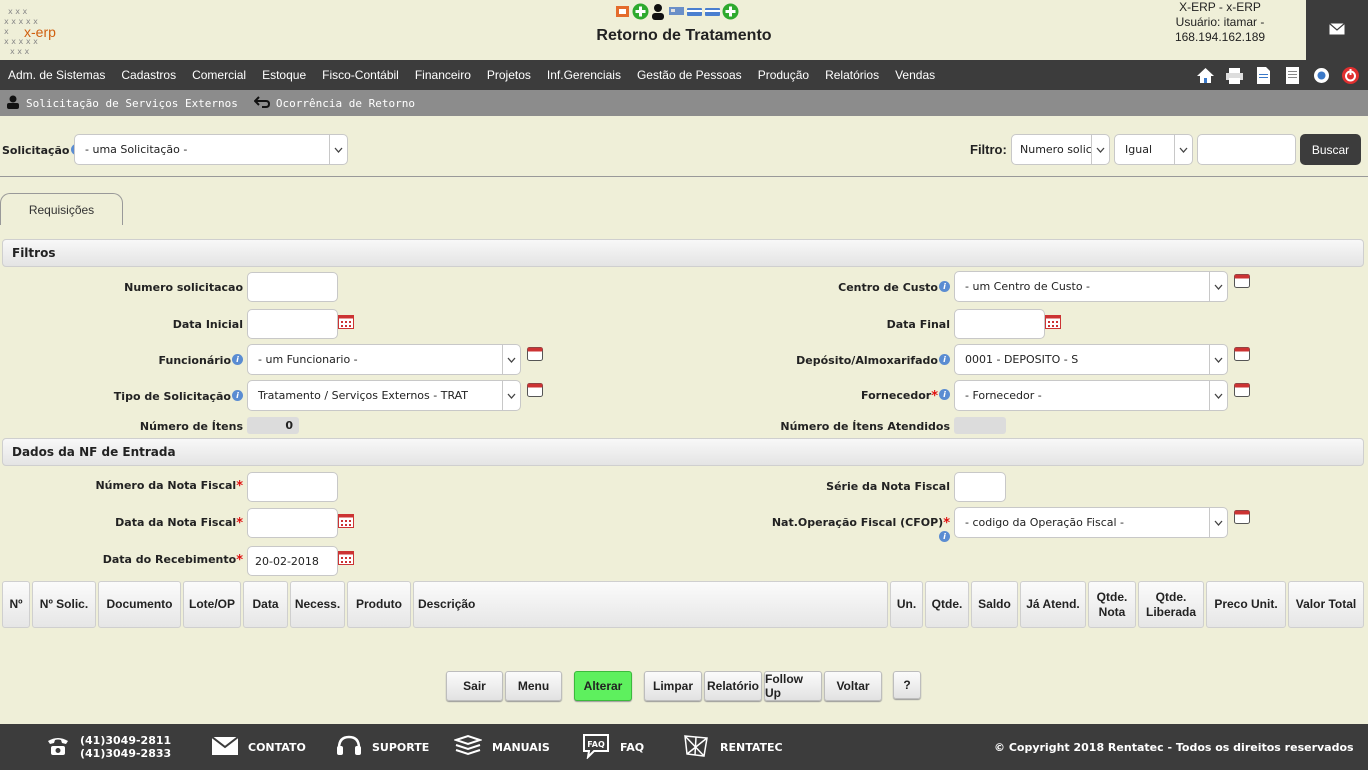  Describe the element at coordinates (1278, 75) in the screenshot. I see `menu-icons` at that location.